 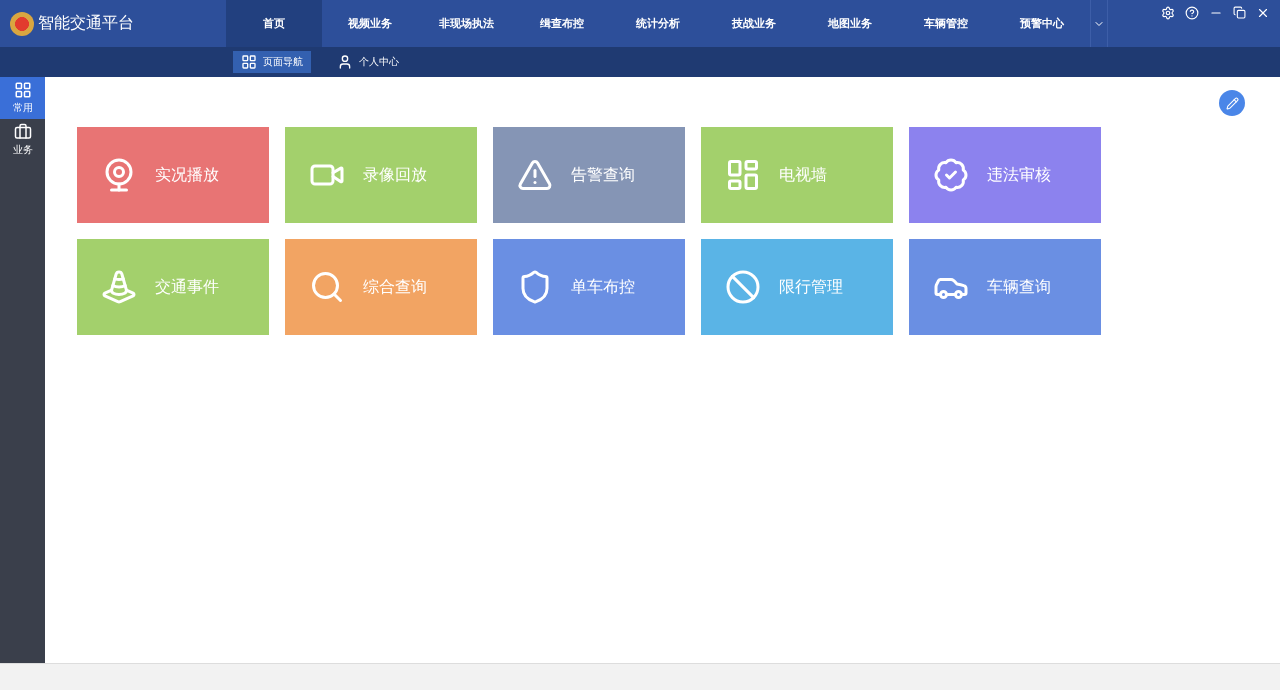 What do you see at coordinates (22, 150) in the screenshot?
I see `sidebar-label: 业务` at bounding box center [22, 150].